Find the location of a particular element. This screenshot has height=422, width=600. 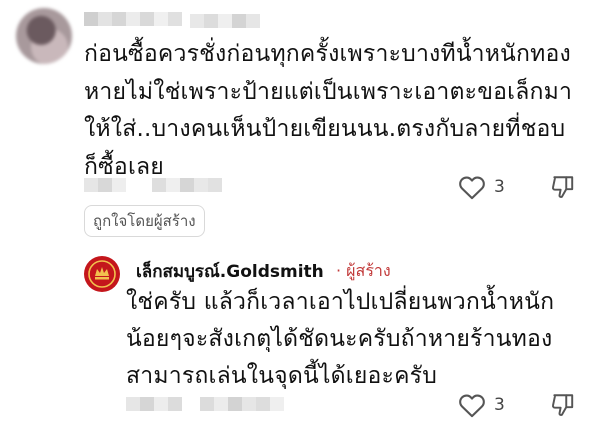

commenter-name-blurred is located at coordinates (133, 19).